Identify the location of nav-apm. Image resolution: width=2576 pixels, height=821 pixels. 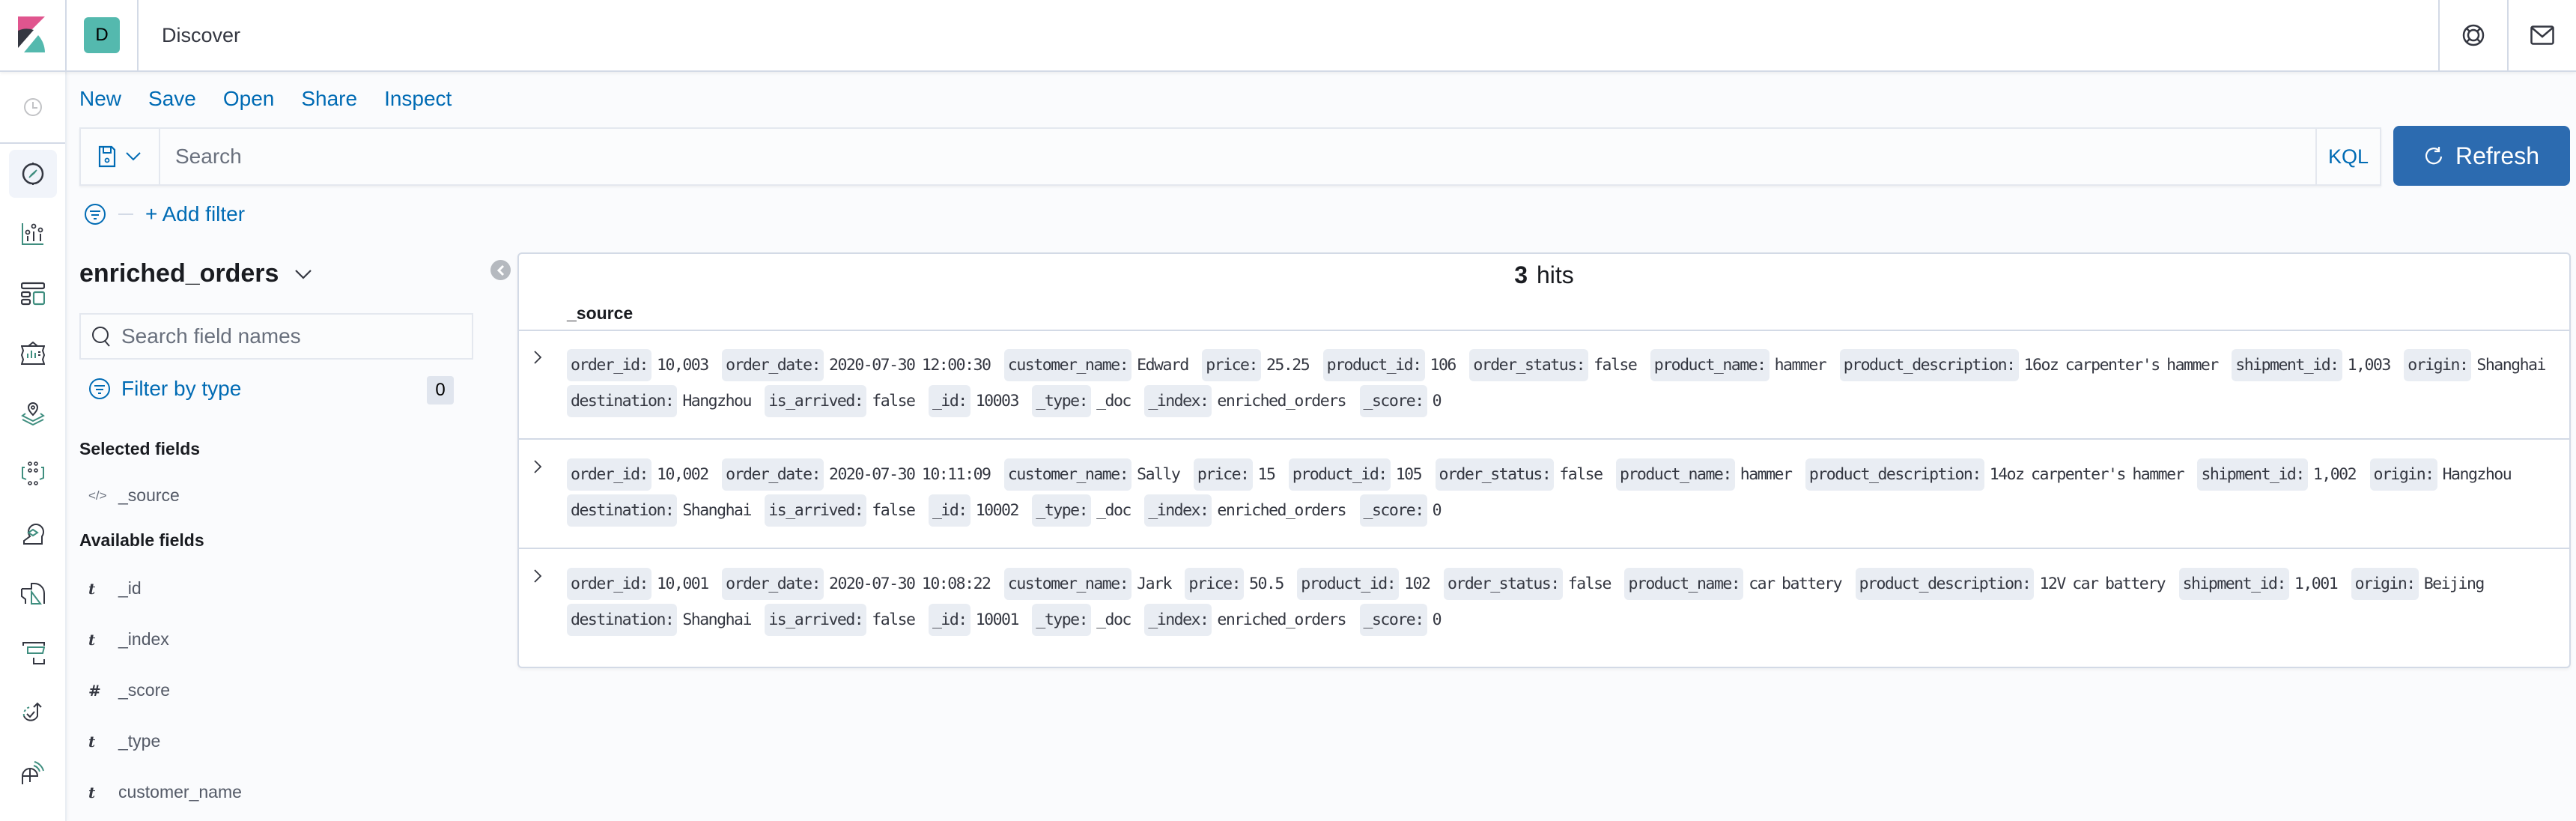
(32, 653).